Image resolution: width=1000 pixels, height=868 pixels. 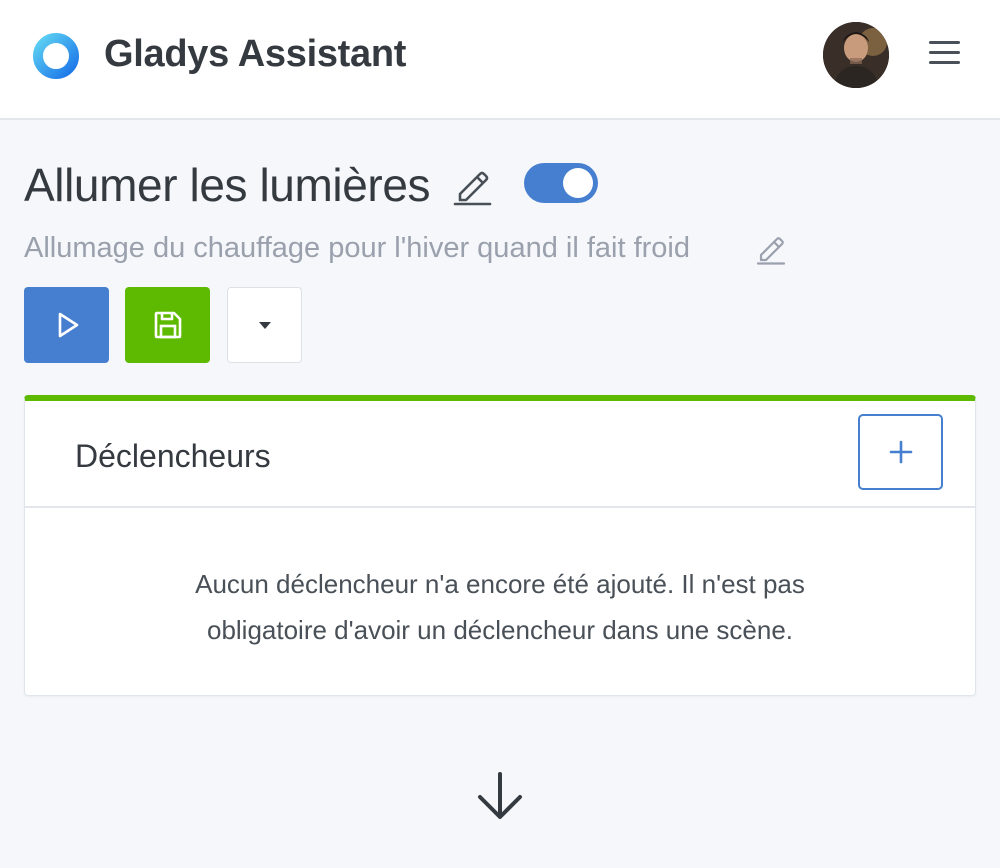 I want to click on save-scene-button, so click(x=167, y=325).